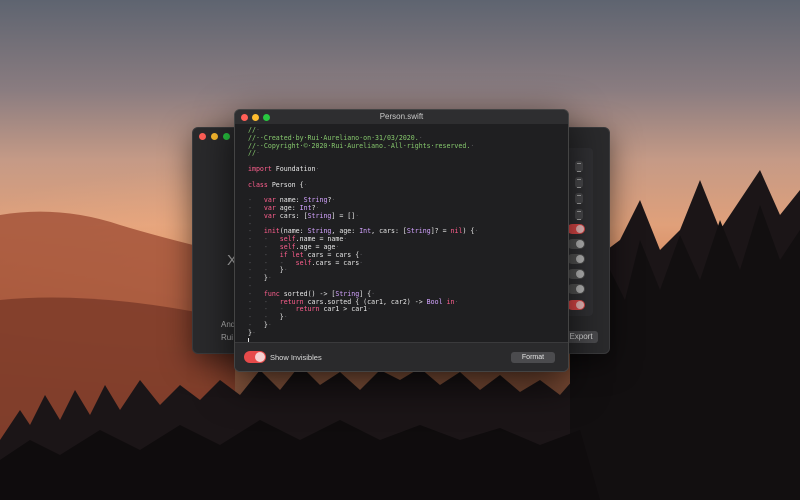 This screenshot has width=800, height=500. Describe the element at coordinates (343, 215) in the screenshot. I see `code-token: ] = []` at that location.